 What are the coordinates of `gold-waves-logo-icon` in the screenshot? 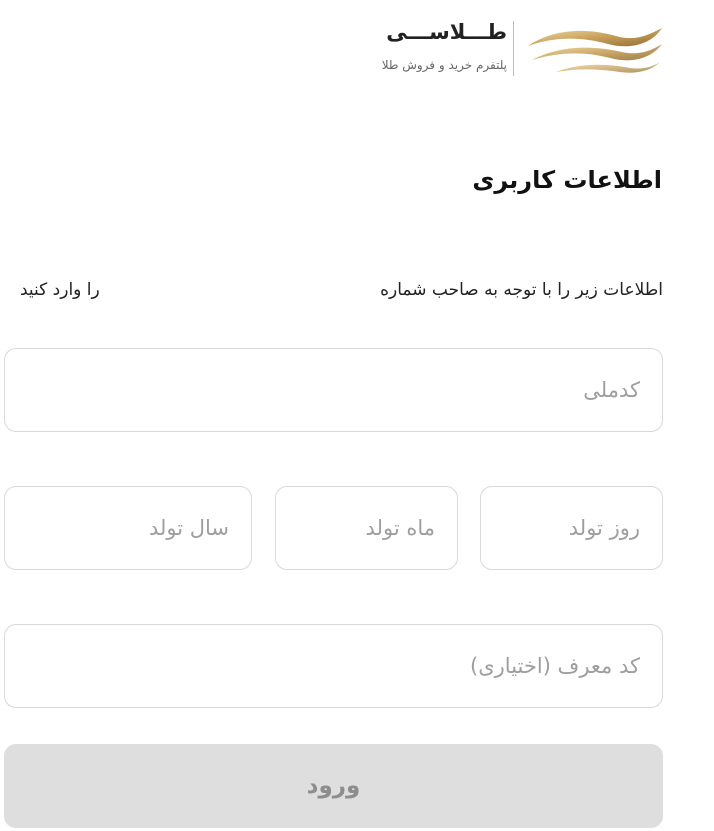 It's located at (595, 50).